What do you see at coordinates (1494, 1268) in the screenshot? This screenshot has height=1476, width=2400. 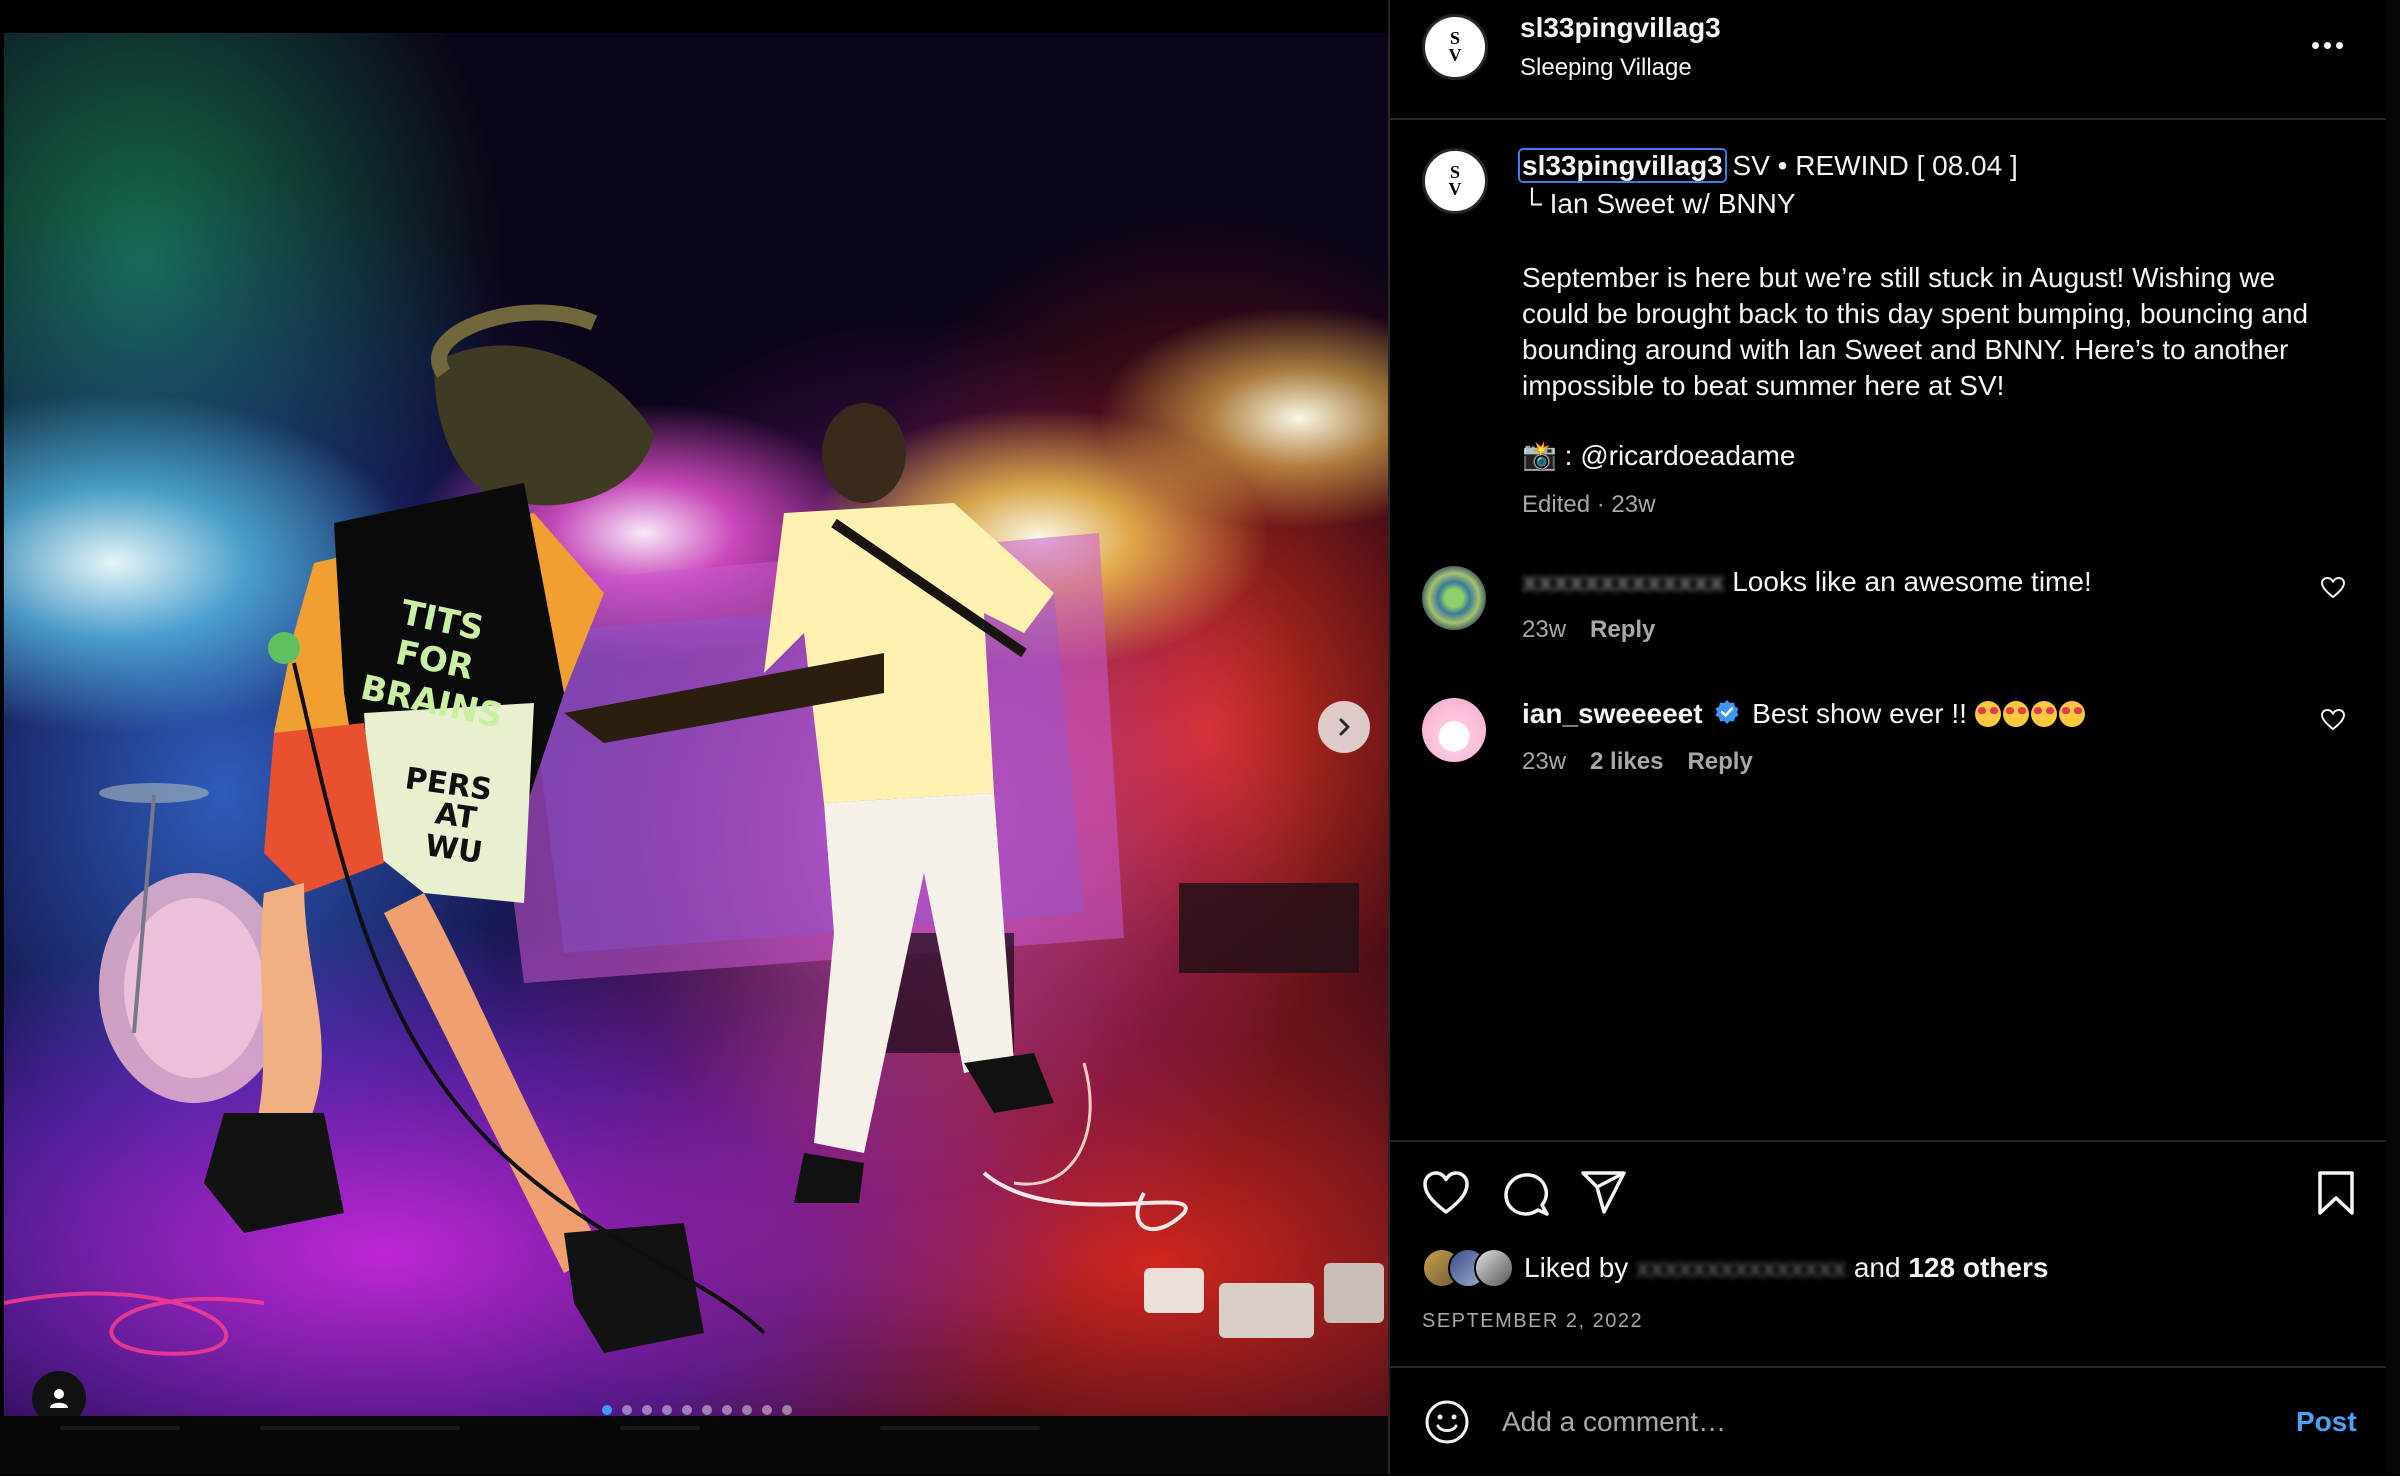 I see `liker-avatar` at bounding box center [1494, 1268].